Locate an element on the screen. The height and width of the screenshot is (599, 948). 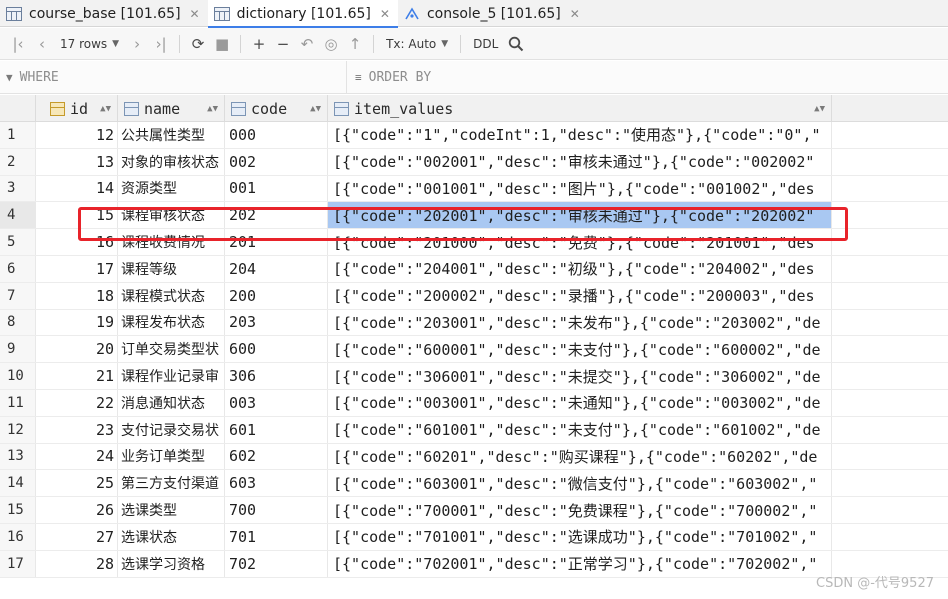
code-cell: 201 is located at coordinates (276, 242).